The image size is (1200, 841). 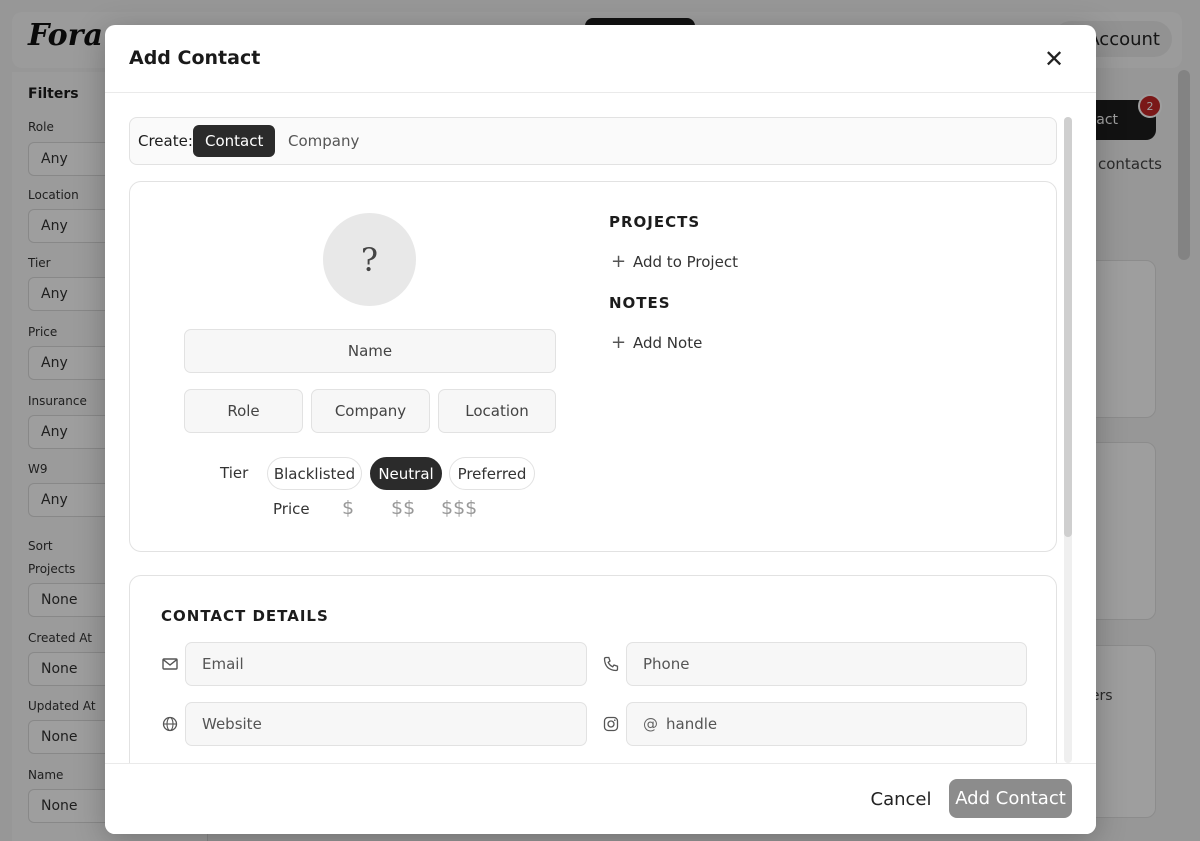 What do you see at coordinates (370, 411) in the screenshot?
I see `company-field: Company` at bounding box center [370, 411].